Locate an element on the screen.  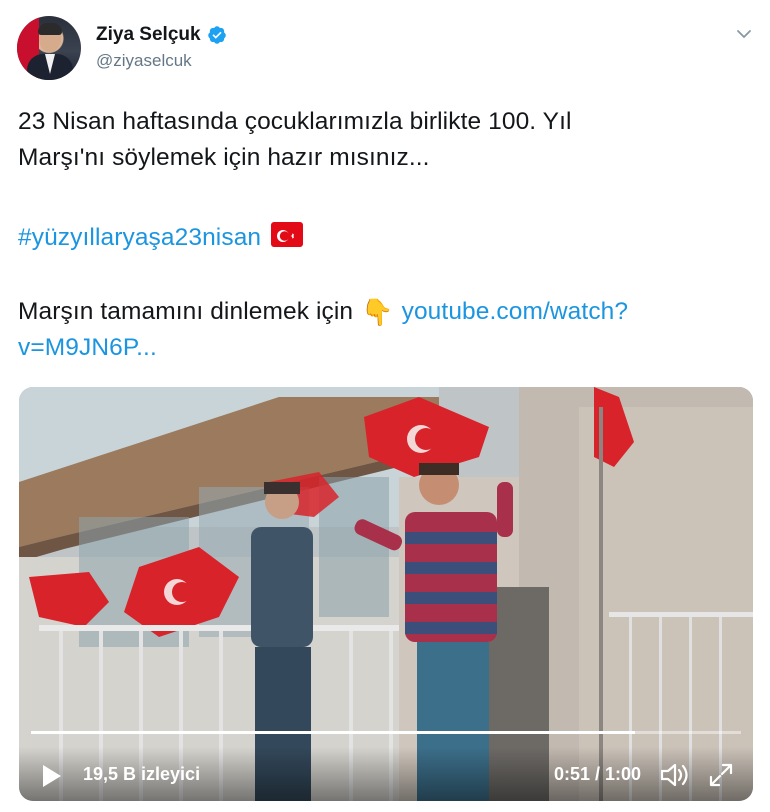
user-handle: @ziyaselcuk is located at coordinates (161, 61).